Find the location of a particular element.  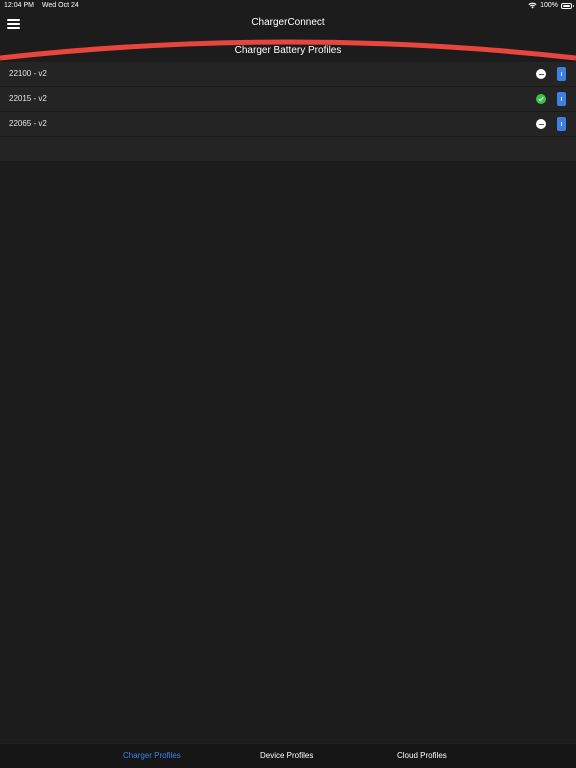

profile-label: 22065 - v2 is located at coordinates (28, 123).